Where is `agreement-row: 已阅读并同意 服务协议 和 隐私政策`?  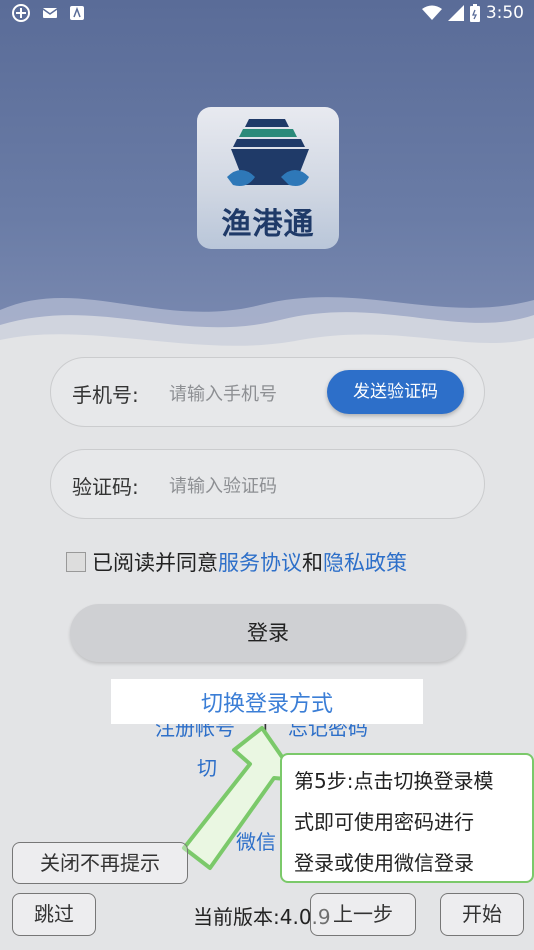
agreement-row: 已阅读并同意 服务协议 和 隐私政策 is located at coordinates (236, 562).